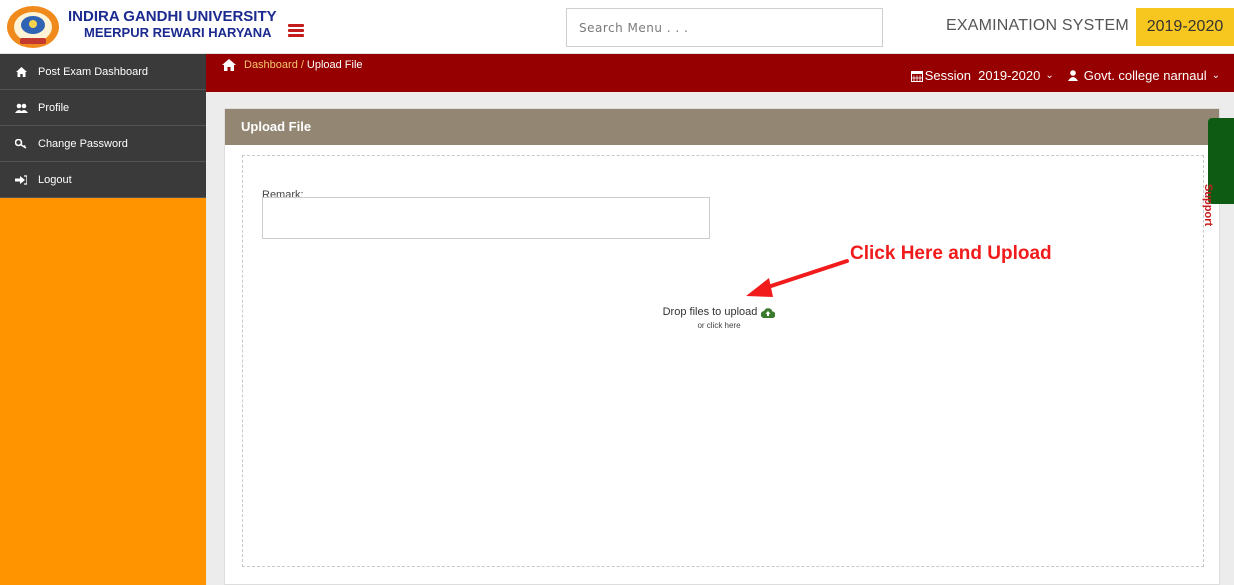 This screenshot has height=585, width=1234. Describe the element at coordinates (172, 16) in the screenshot. I see `university-name-line1: INDIRA GANDHI UNIVERSITY` at that location.